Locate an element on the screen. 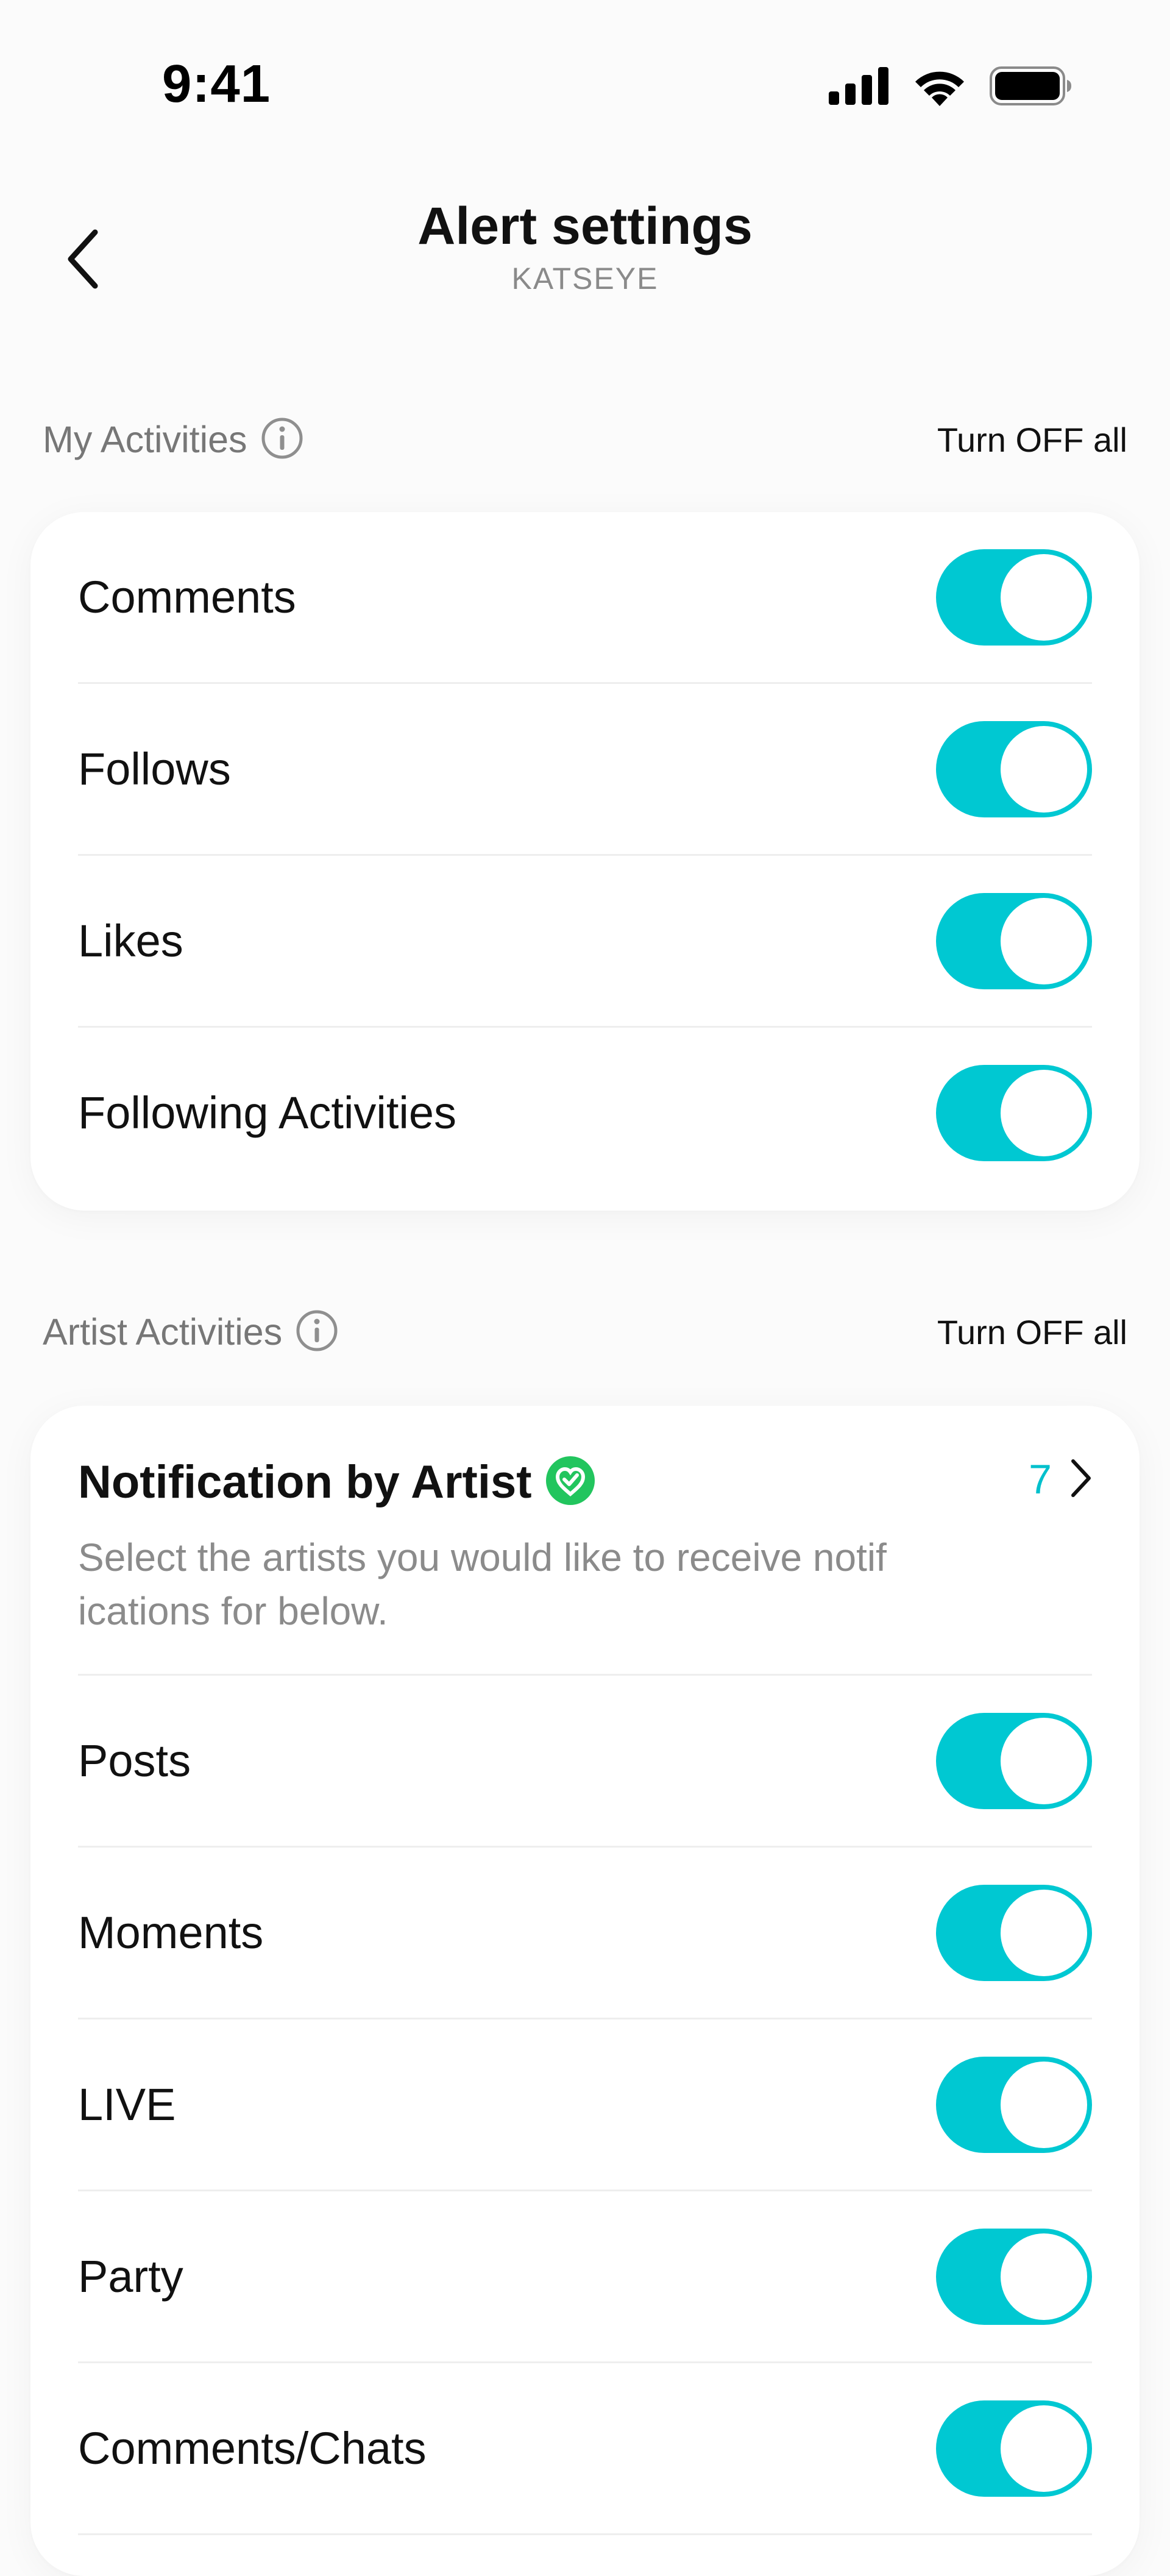 This screenshot has width=1170, height=2576. party-toggle is located at coordinates (1014, 2276).